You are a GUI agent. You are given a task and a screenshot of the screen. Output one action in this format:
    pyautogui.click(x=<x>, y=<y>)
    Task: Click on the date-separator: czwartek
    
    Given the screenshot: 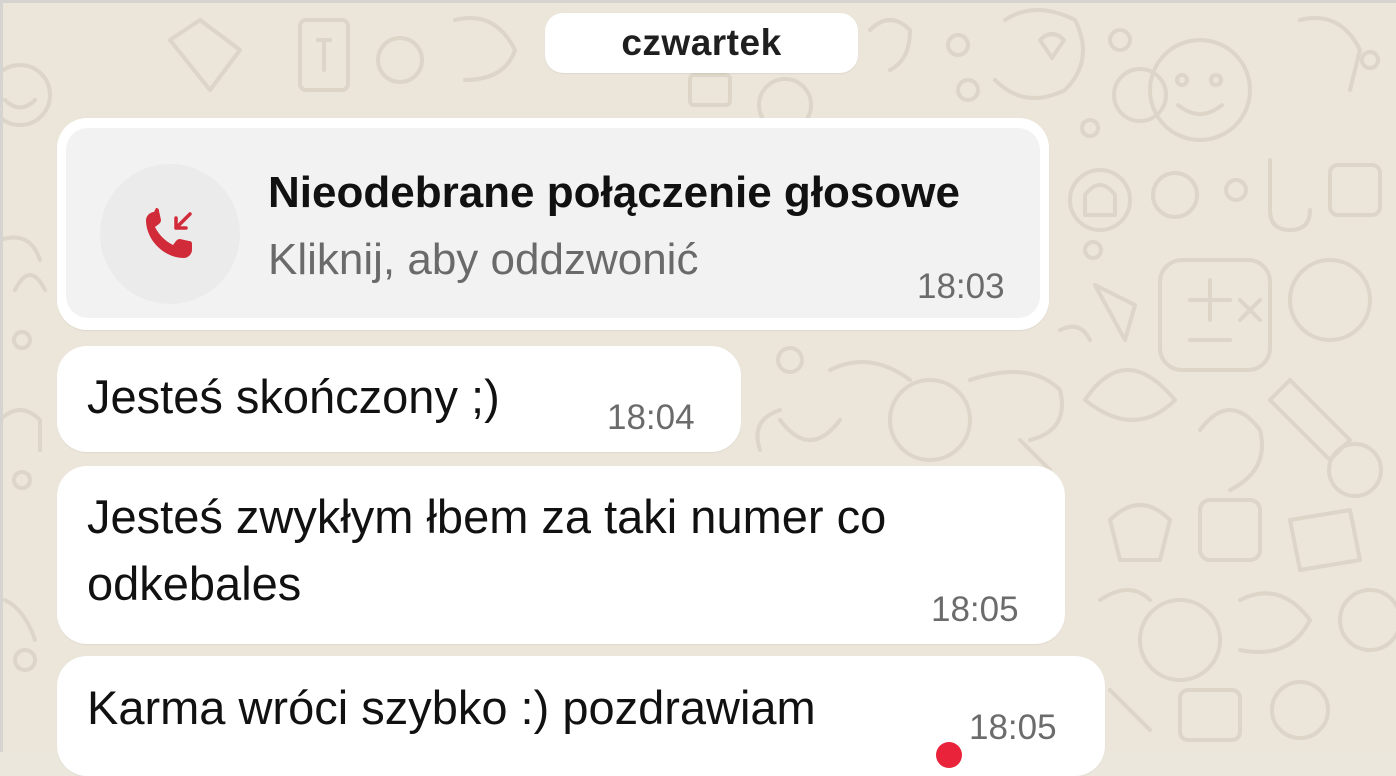 What is the action you would take?
    pyautogui.click(x=701, y=43)
    